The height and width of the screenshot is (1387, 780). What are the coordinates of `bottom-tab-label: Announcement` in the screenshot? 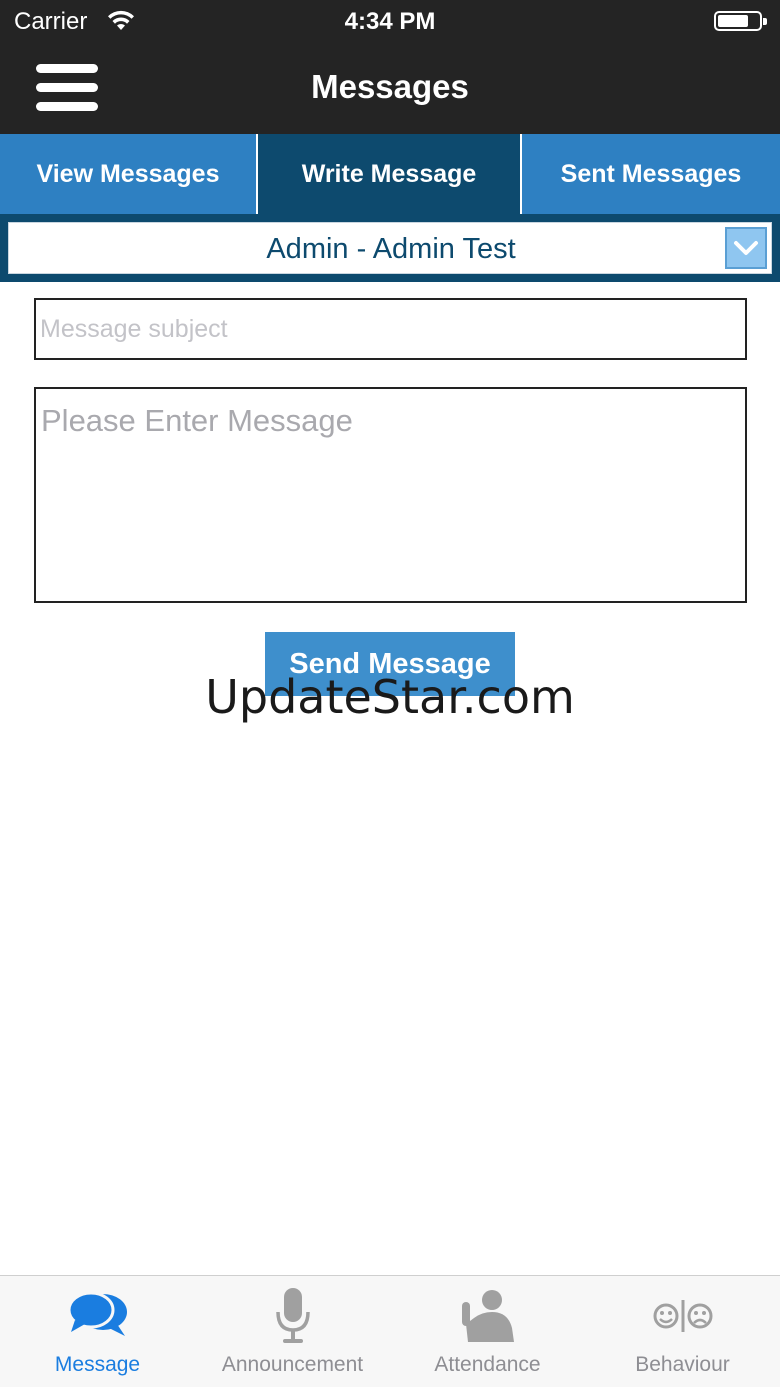 It's located at (292, 1364).